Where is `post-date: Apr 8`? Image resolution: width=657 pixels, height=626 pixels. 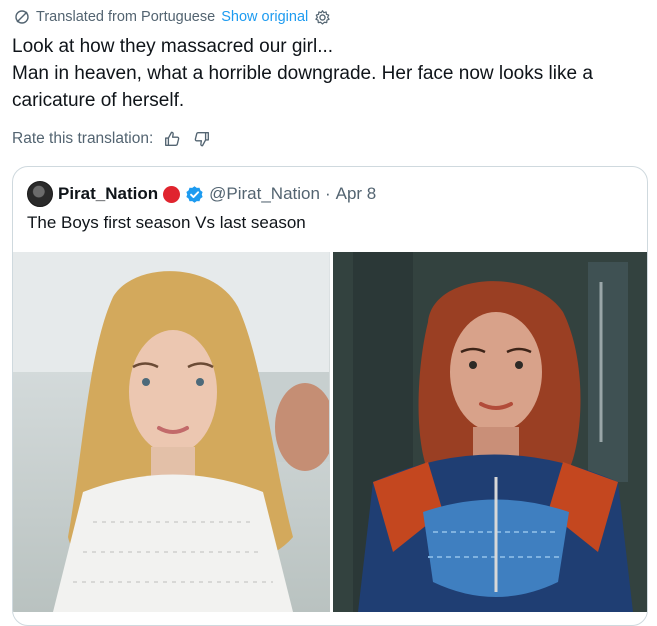
post-date: Apr 8 is located at coordinates (356, 194).